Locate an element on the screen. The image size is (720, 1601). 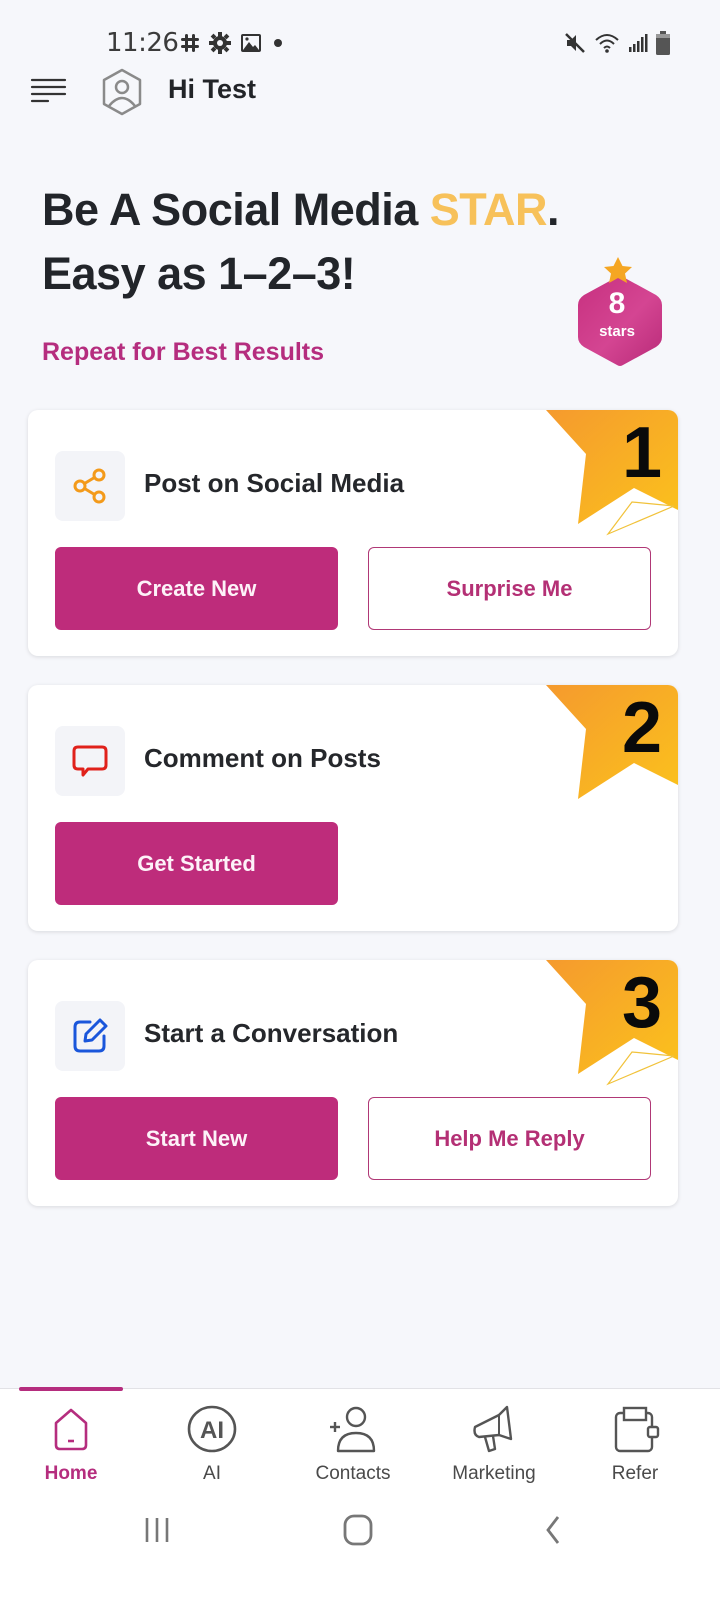
get-started-button: Get Started is located at coordinates (196, 863).